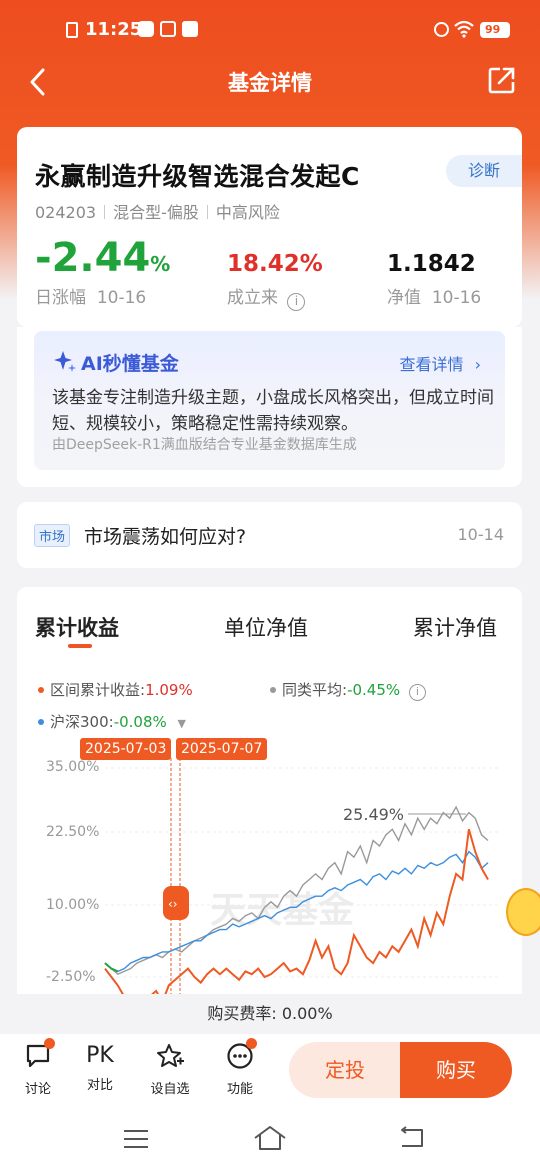 The height and width of the screenshot is (1170, 540). What do you see at coordinates (456, 1070) in the screenshot?
I see `buy-button: 购买` at bounding box center [456, 1070].